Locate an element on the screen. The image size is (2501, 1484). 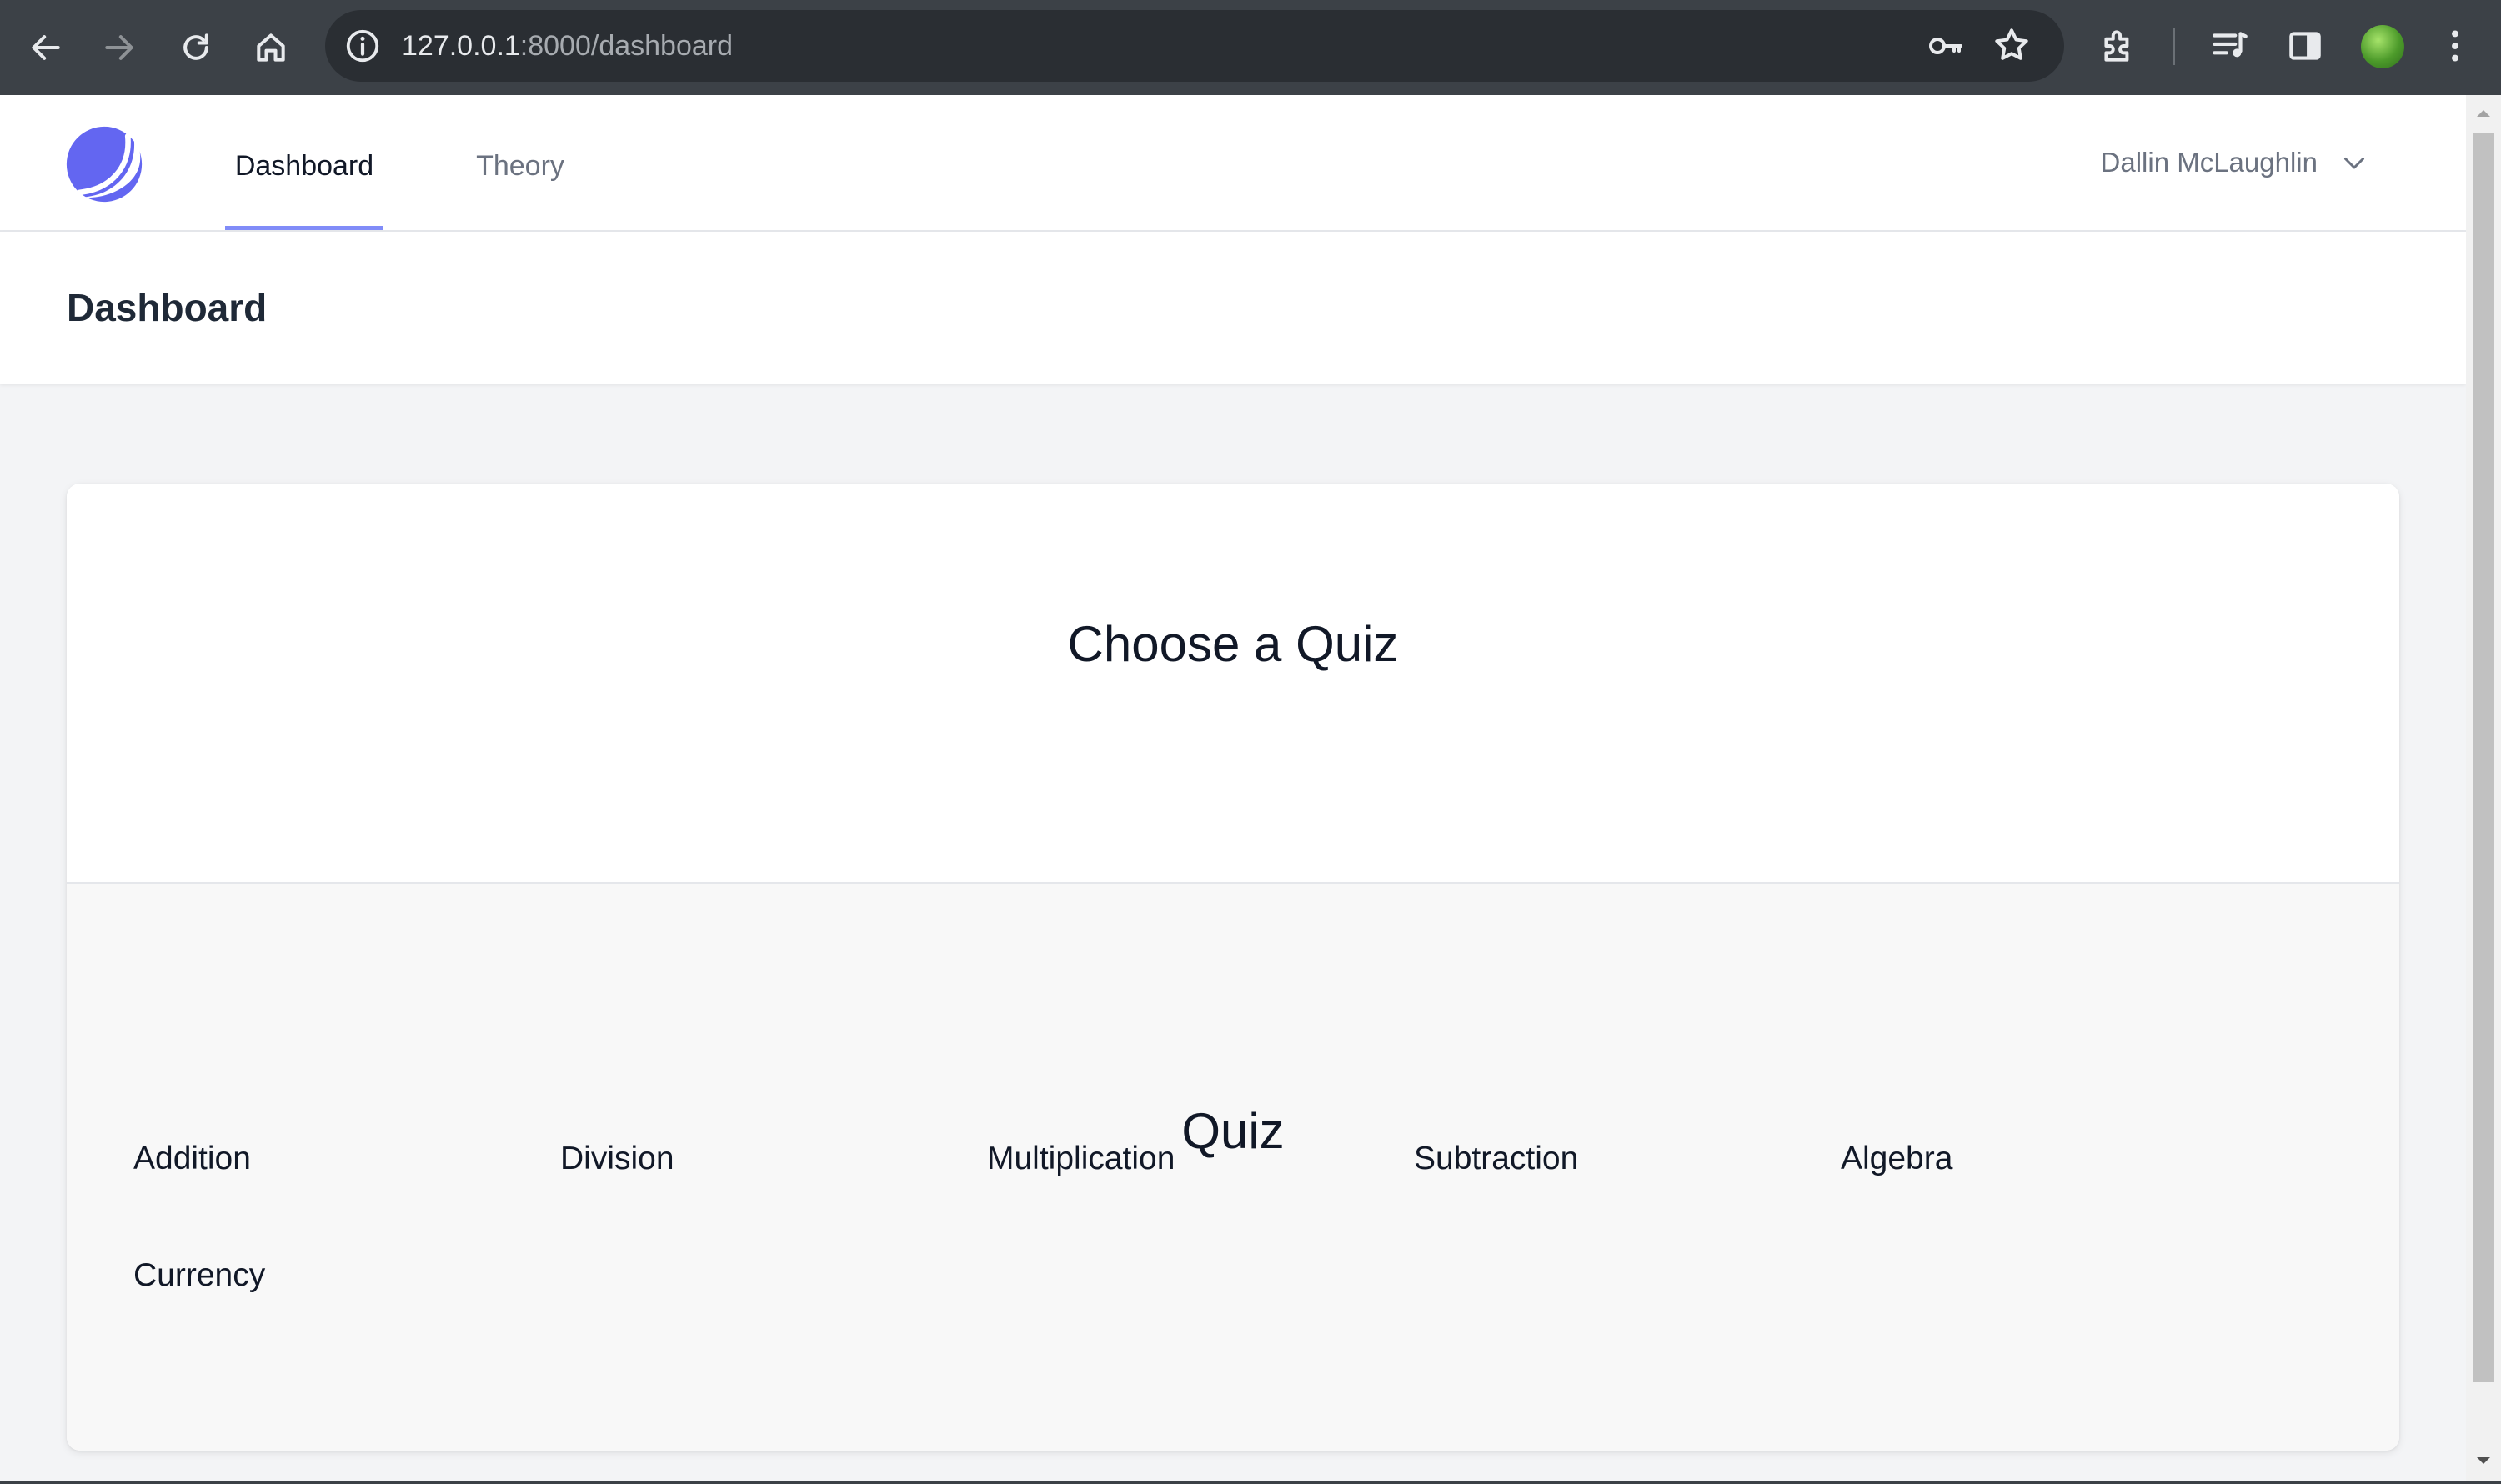
card-title: Choose a Quiz is located at coordinates (1233, 644).